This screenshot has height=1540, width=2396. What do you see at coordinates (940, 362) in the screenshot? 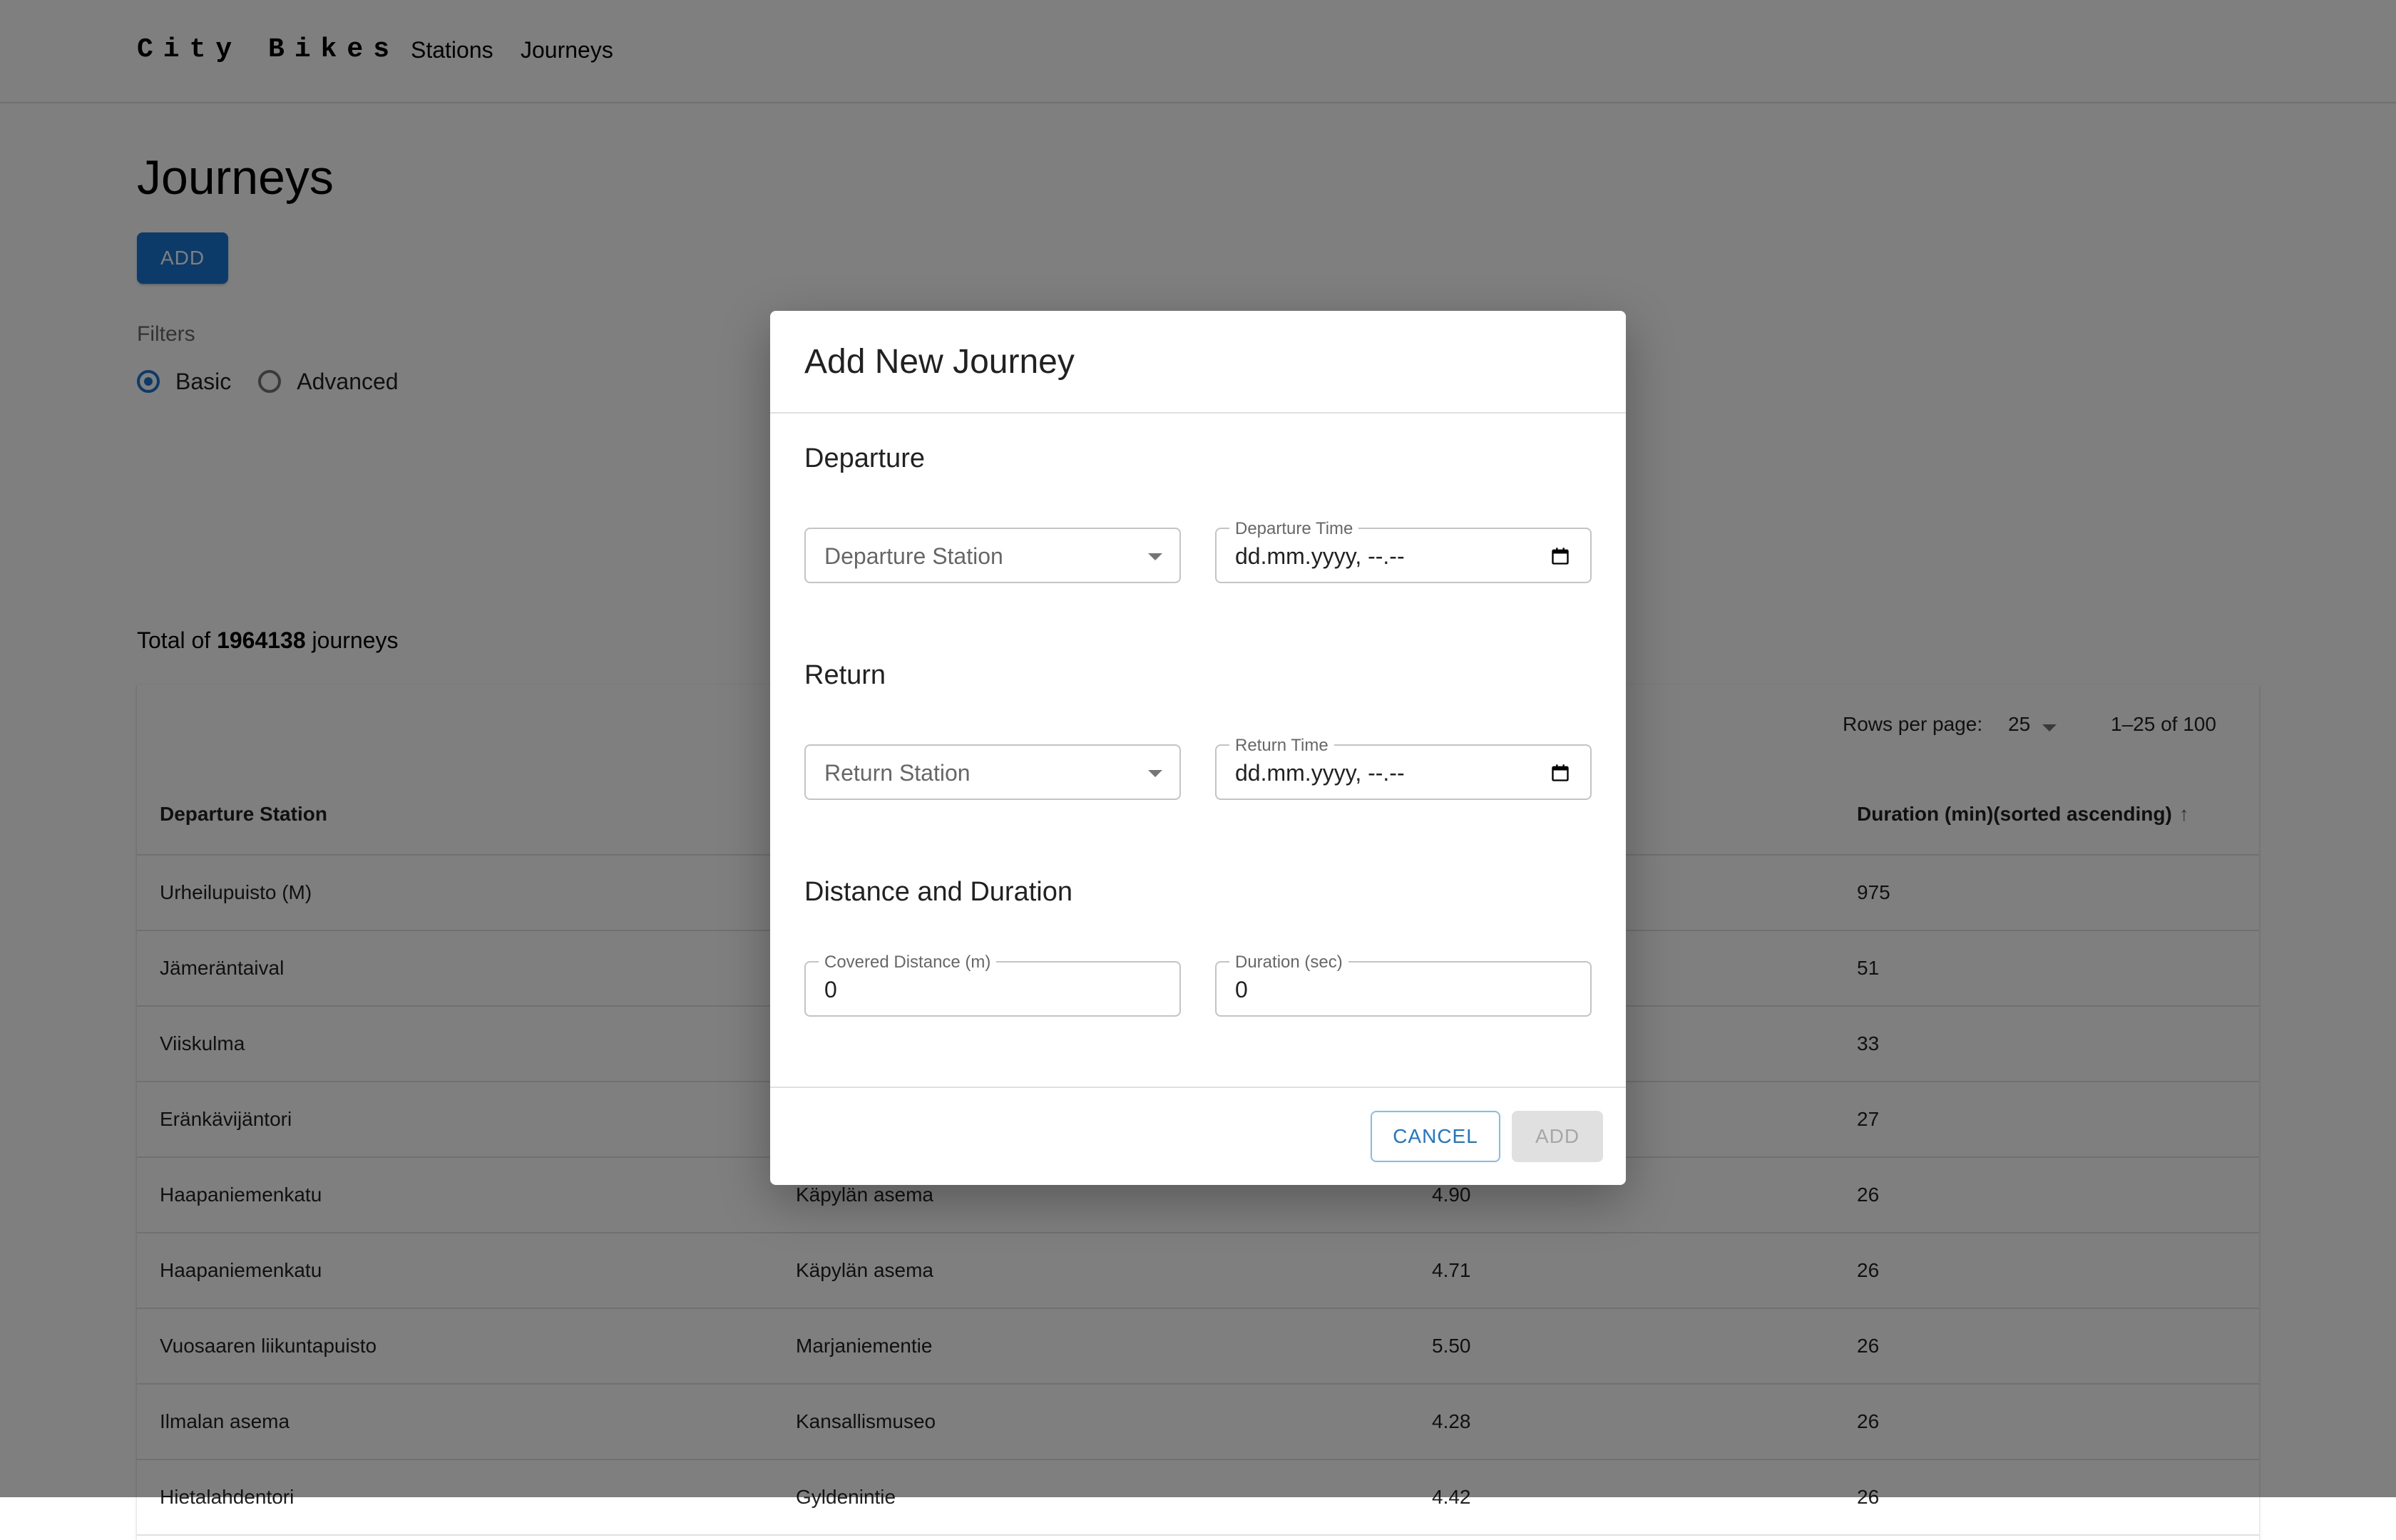
I see `dialog-title: Add New Journey` at bounding box center [940, 362].